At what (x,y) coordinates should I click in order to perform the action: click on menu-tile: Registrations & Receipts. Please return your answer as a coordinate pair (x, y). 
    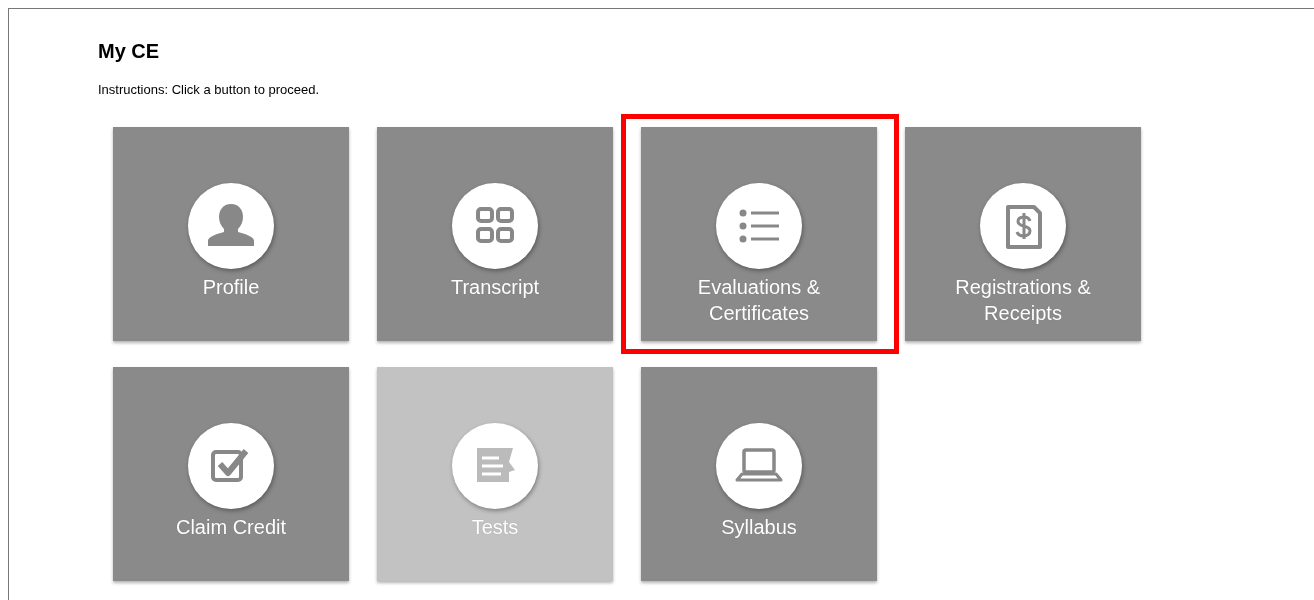
    Looking at the image, I should click on (1023, 234).